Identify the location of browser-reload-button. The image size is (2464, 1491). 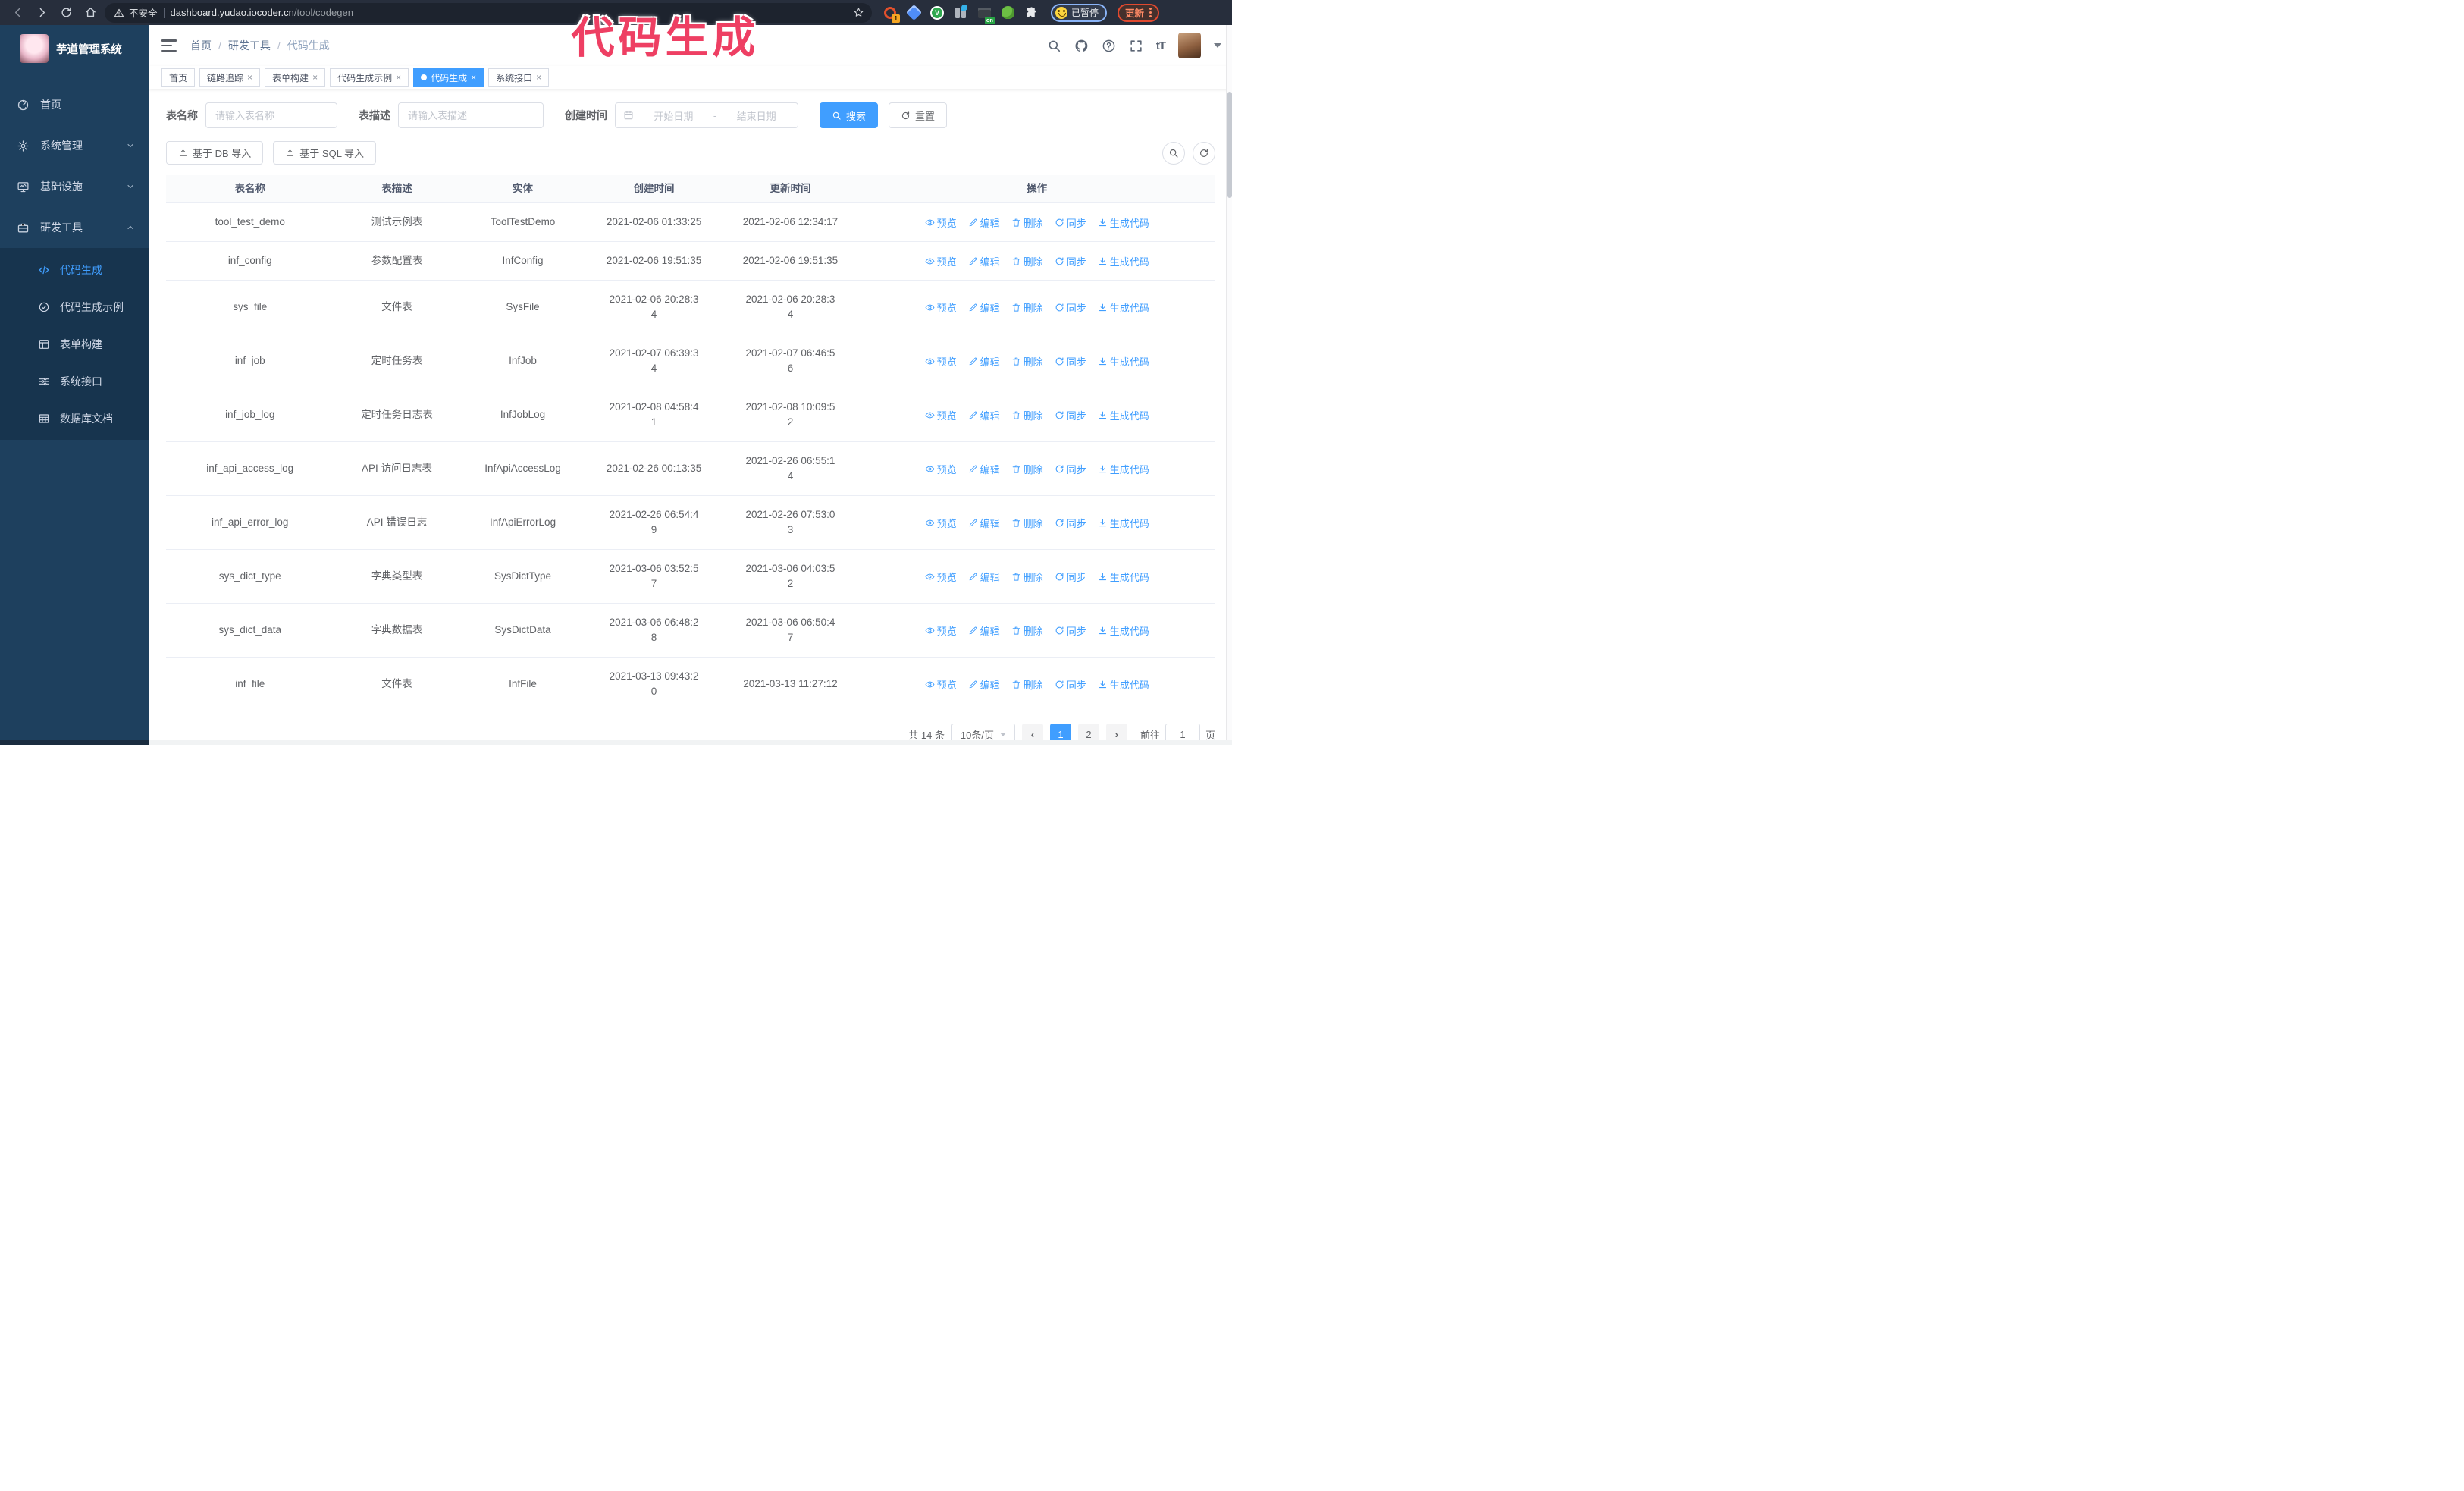
(66, 13).